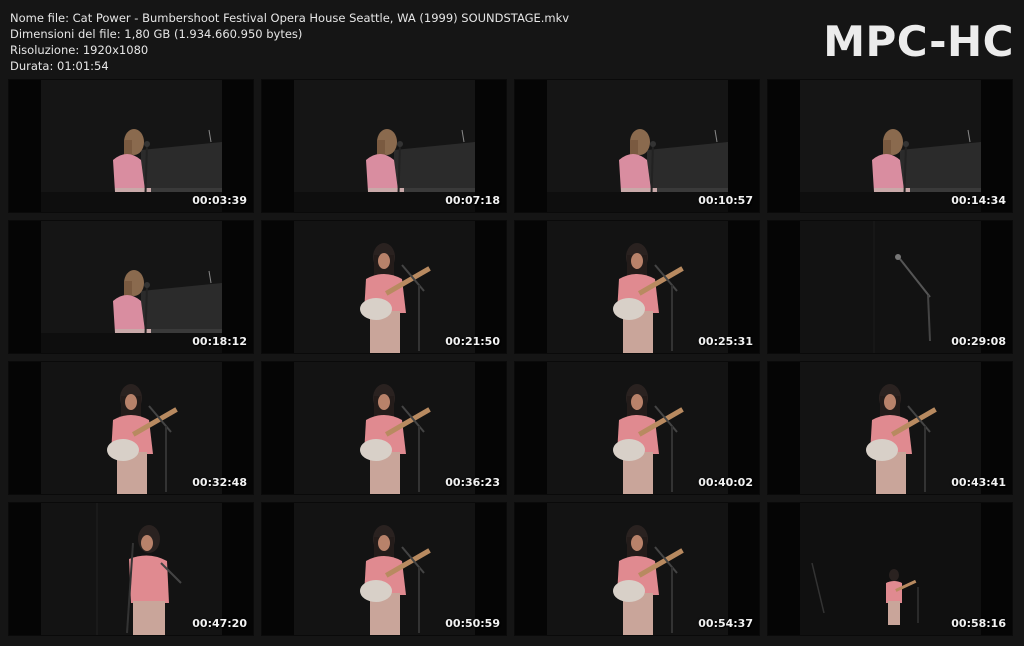 The height and width of the screenshot is (646, 1024). I want to click on frame-scene-wide, so click(890, 569).